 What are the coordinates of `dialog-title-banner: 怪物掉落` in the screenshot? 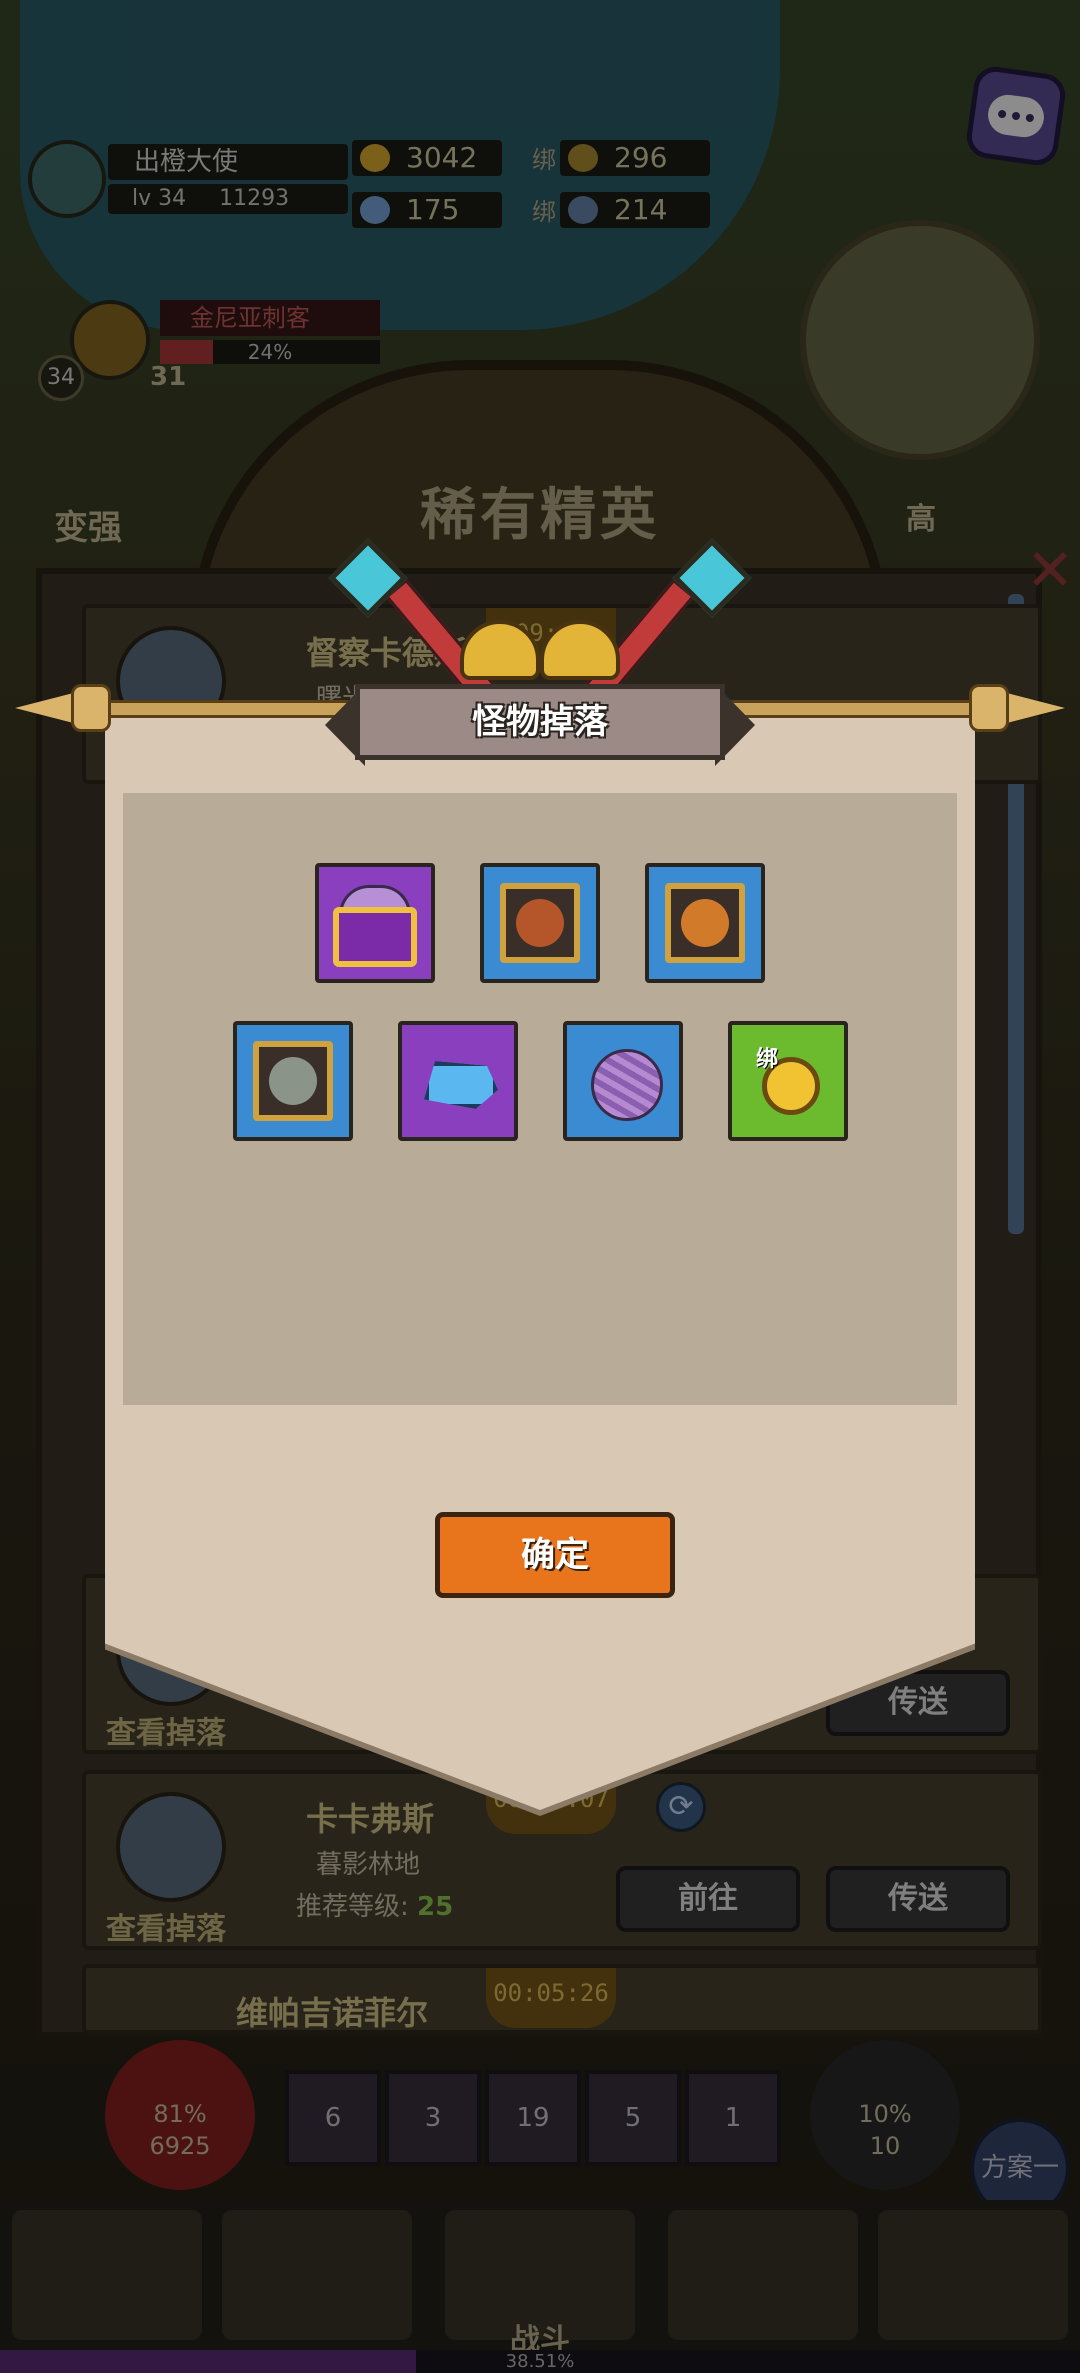 It's located at (540, 723).